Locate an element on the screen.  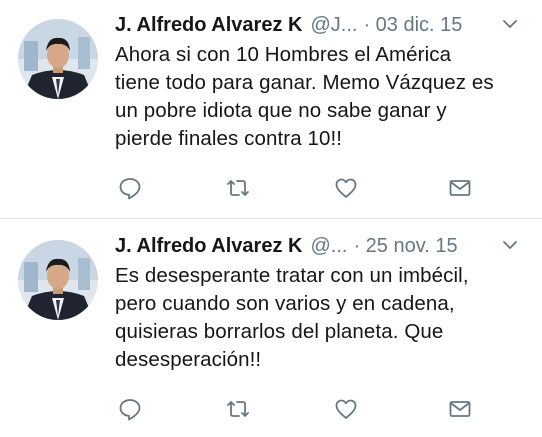
tweet-timestamp: · 25 nov. 15 is located at coordinates (405, 246).